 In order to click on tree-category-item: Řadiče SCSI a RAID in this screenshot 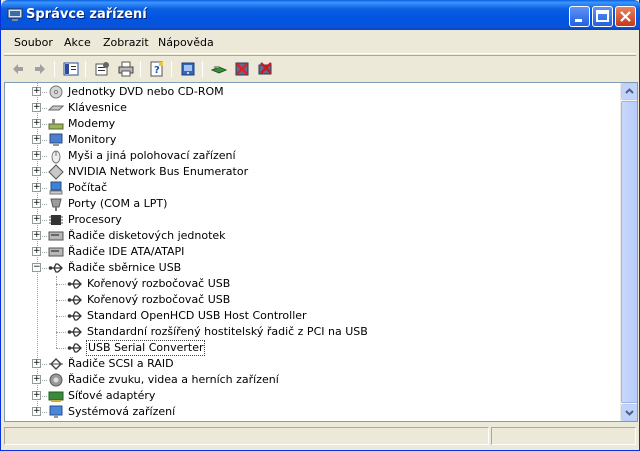, I will do `click(111, 364)`.